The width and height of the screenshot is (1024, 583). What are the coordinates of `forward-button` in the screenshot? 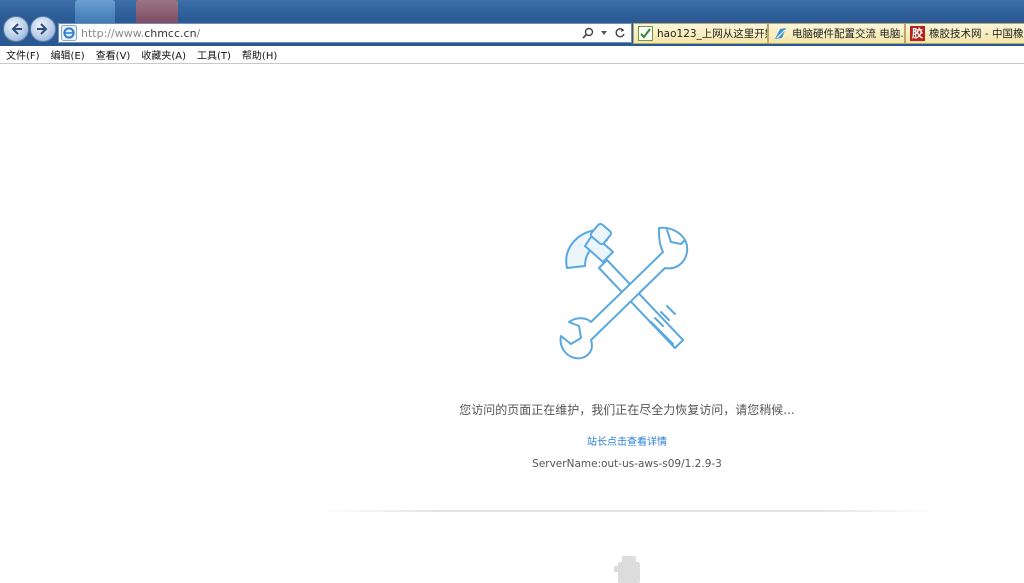 It's located at (43, 29).